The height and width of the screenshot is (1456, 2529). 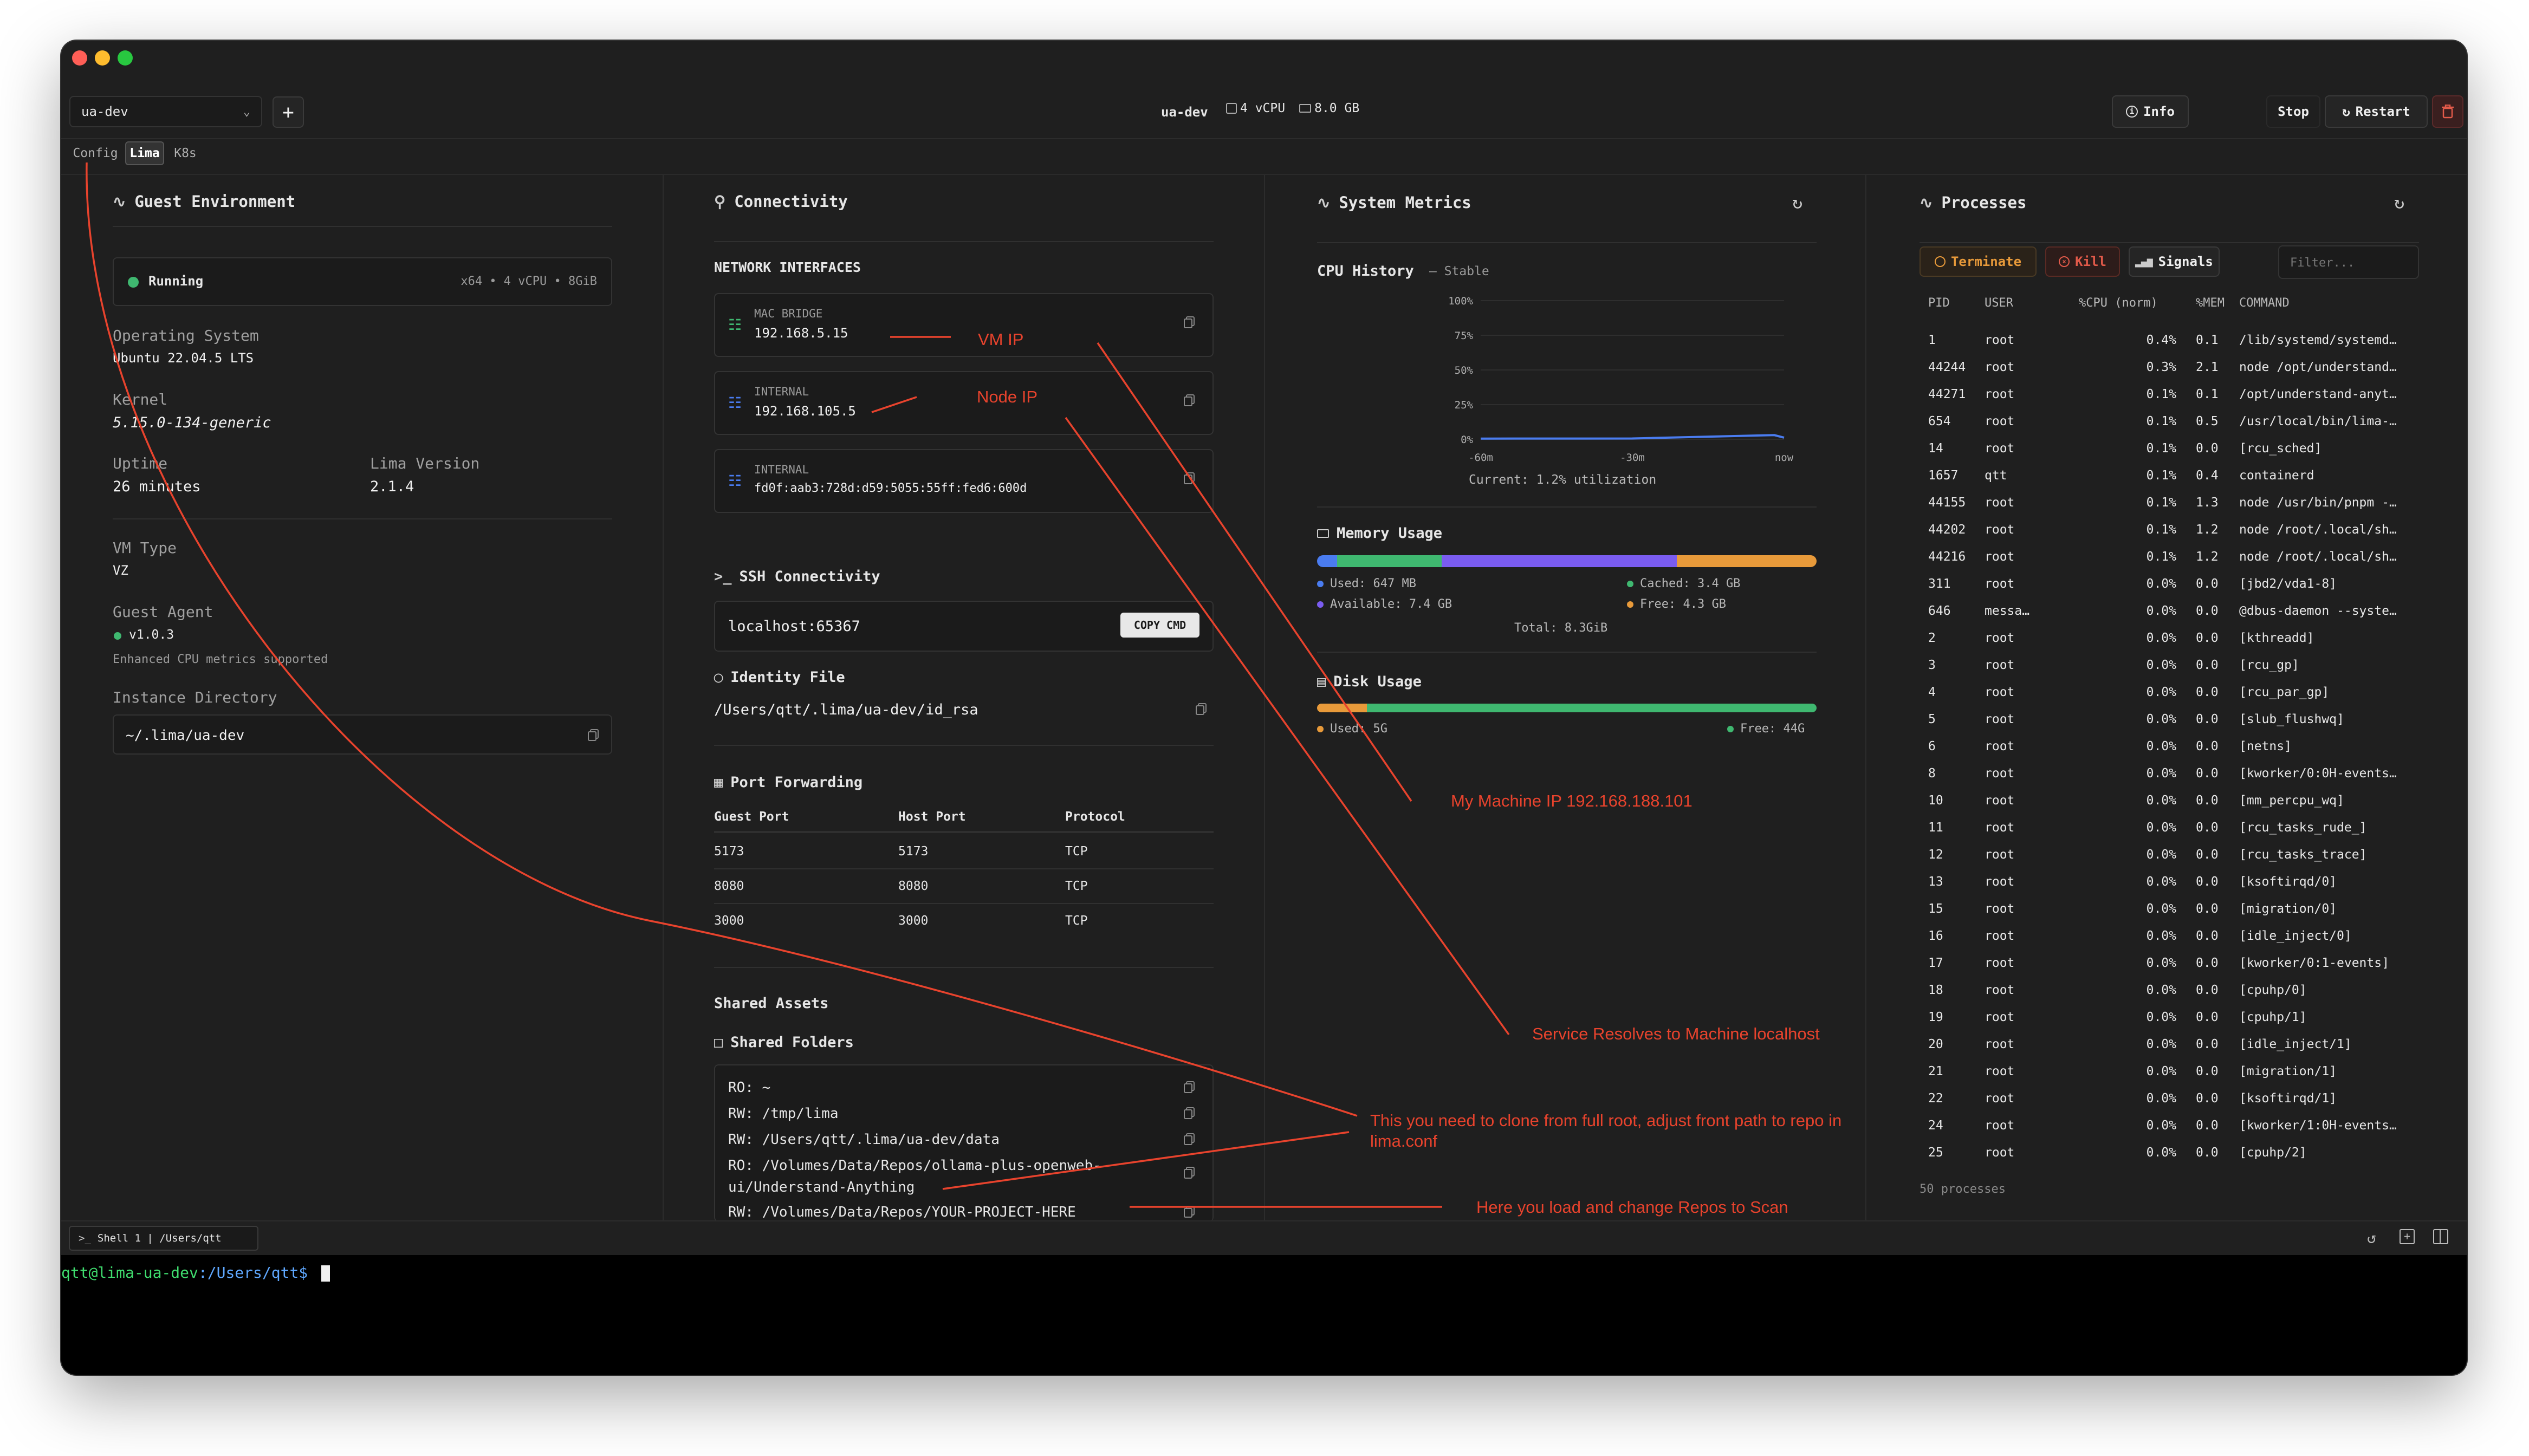 What do you see at coordinates (392, 486) in the screenshot?
I see `lima-version-value: 2.1.4` at bounding box center [392, 486].